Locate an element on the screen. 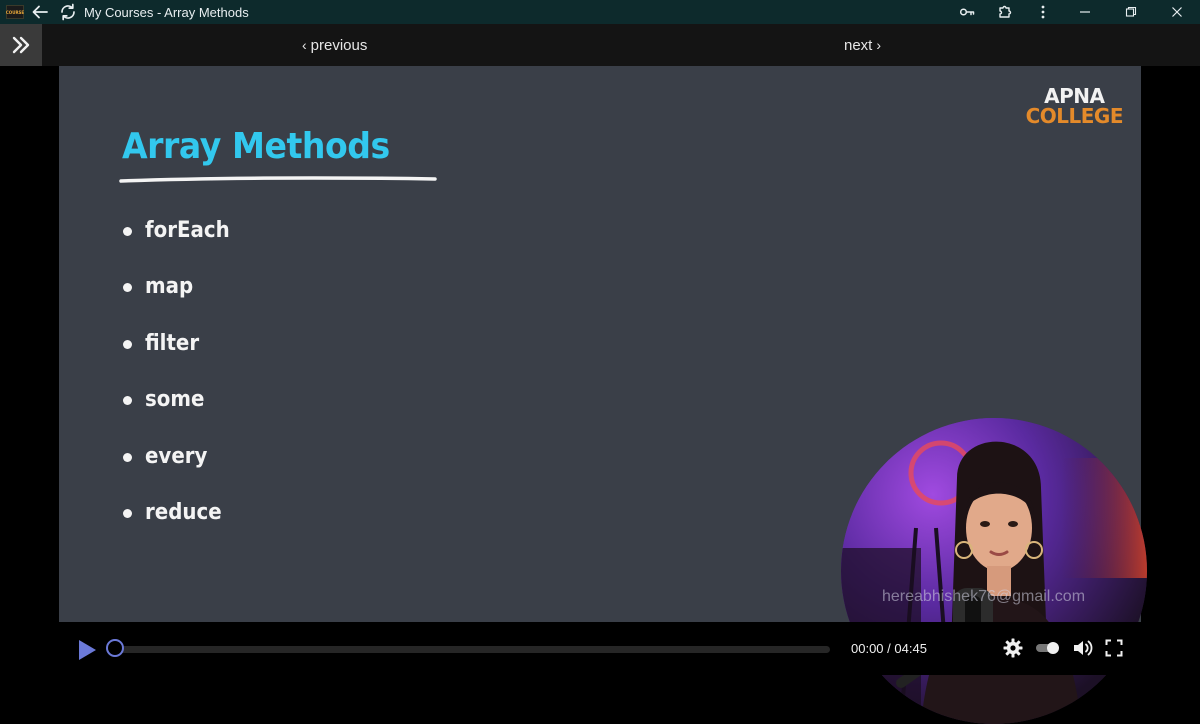  player-controls: 00:00 / 04:45 is located at coordinates (600, 648).